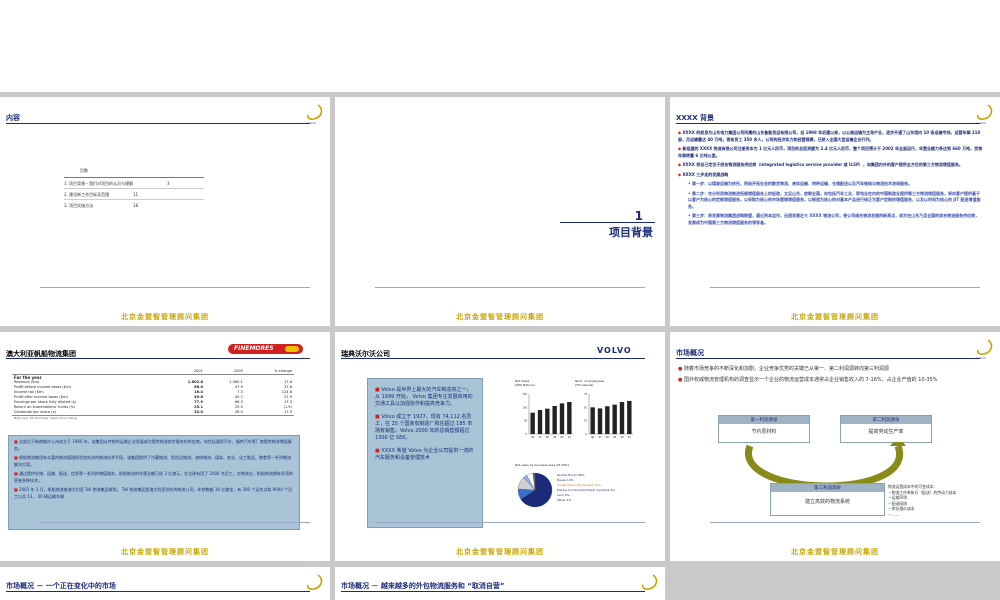  I want to click on chart-title: Net sales by business area Q3 2001, so click(542, 465).